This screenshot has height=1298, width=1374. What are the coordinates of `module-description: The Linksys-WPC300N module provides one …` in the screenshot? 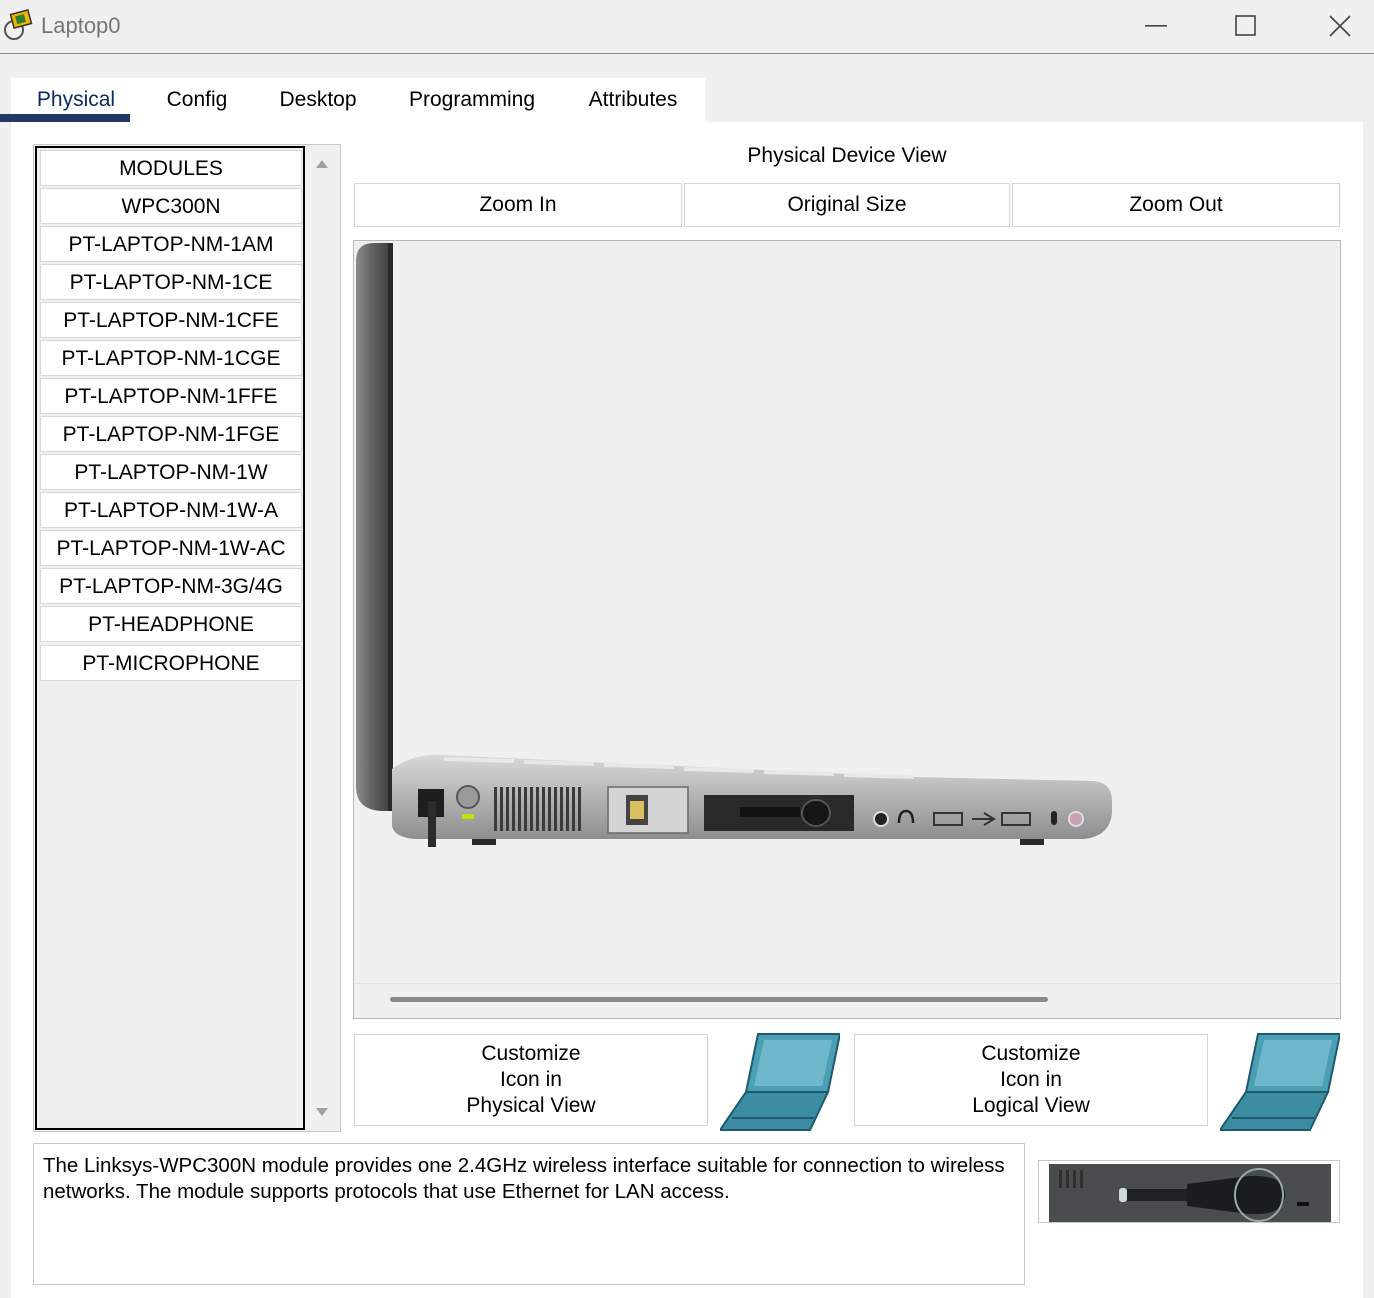 It's located at (529, 1214).